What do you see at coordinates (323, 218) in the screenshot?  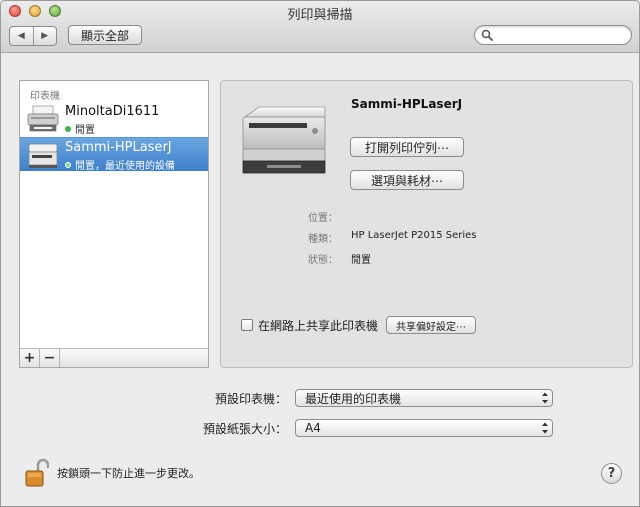 I see `location-label: 位置：` at bounding box center [323, 218].